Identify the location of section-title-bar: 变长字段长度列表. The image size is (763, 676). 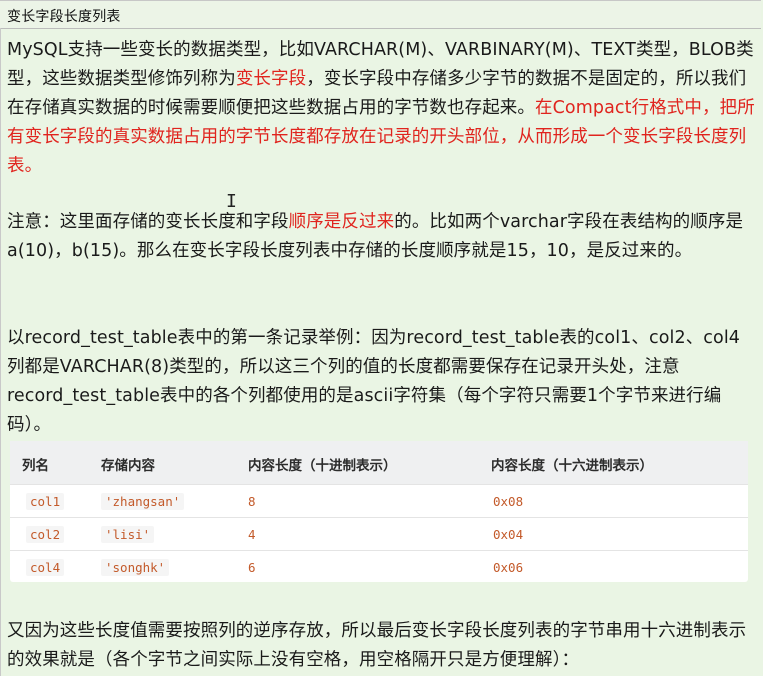
(380, 14).